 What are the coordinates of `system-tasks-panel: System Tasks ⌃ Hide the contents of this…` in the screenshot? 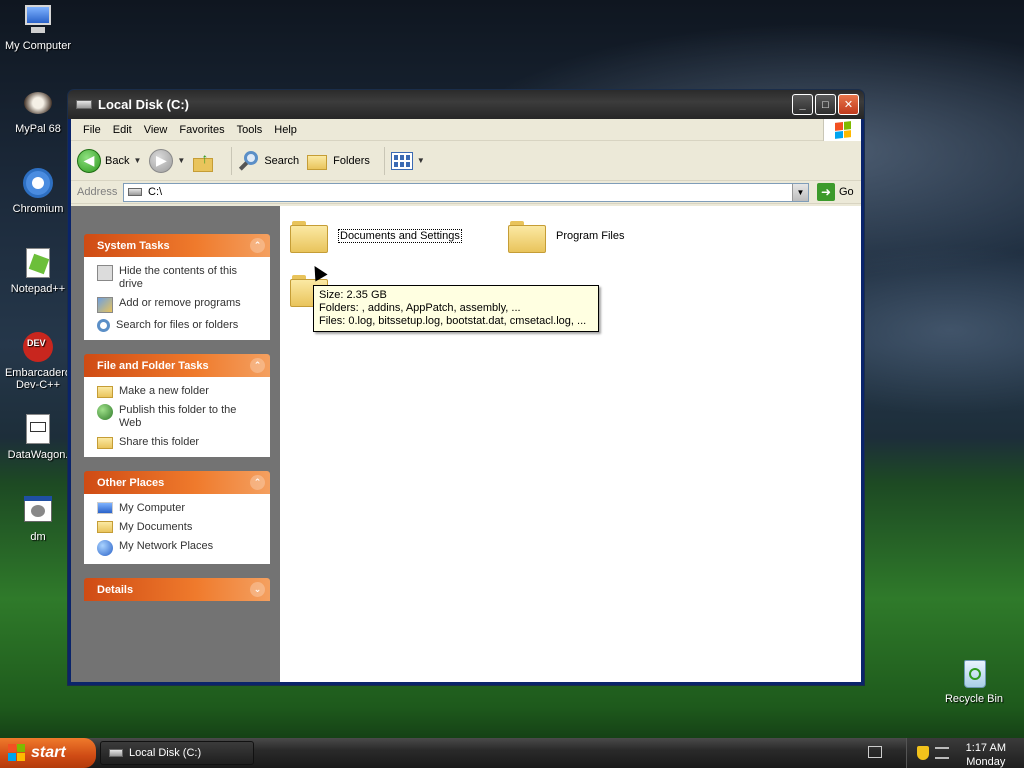 It's located at (177, 287).